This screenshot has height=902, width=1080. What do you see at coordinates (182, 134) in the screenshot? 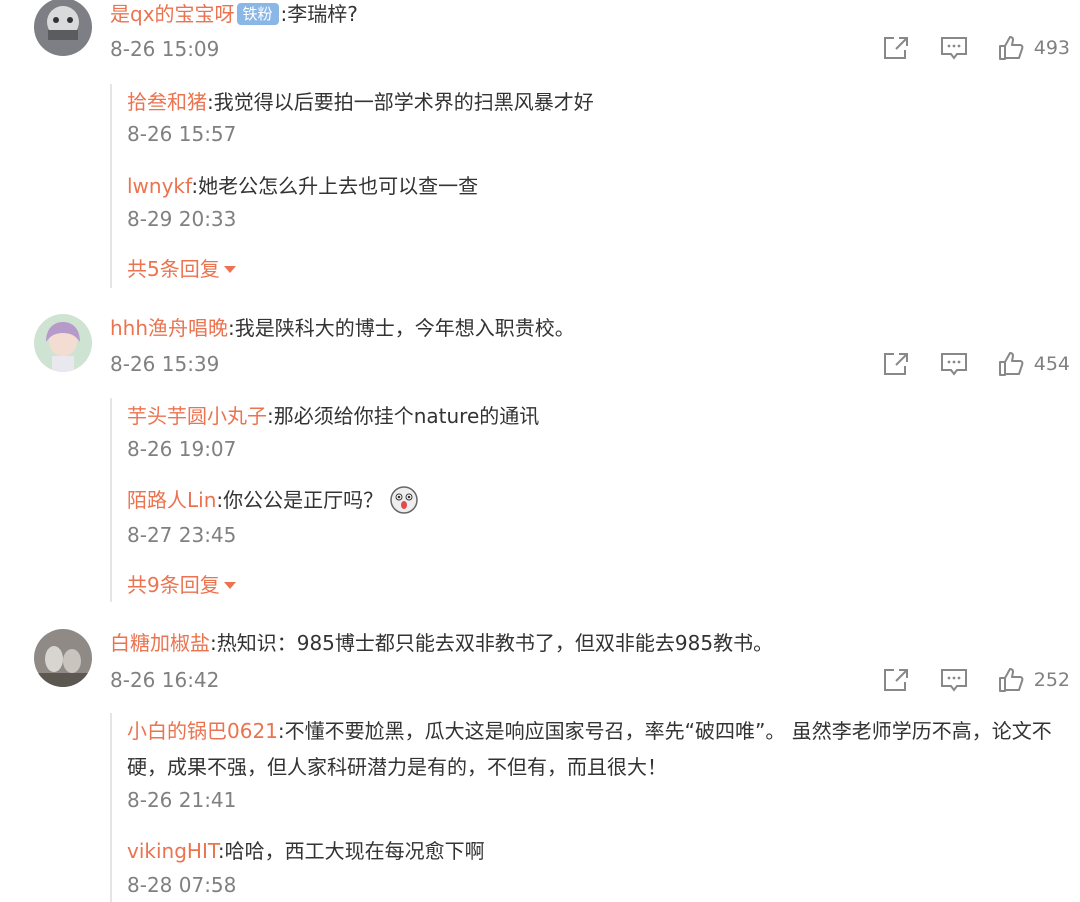
I see `reply-time: 8-26 15:57` at bounding box center [182, 134].